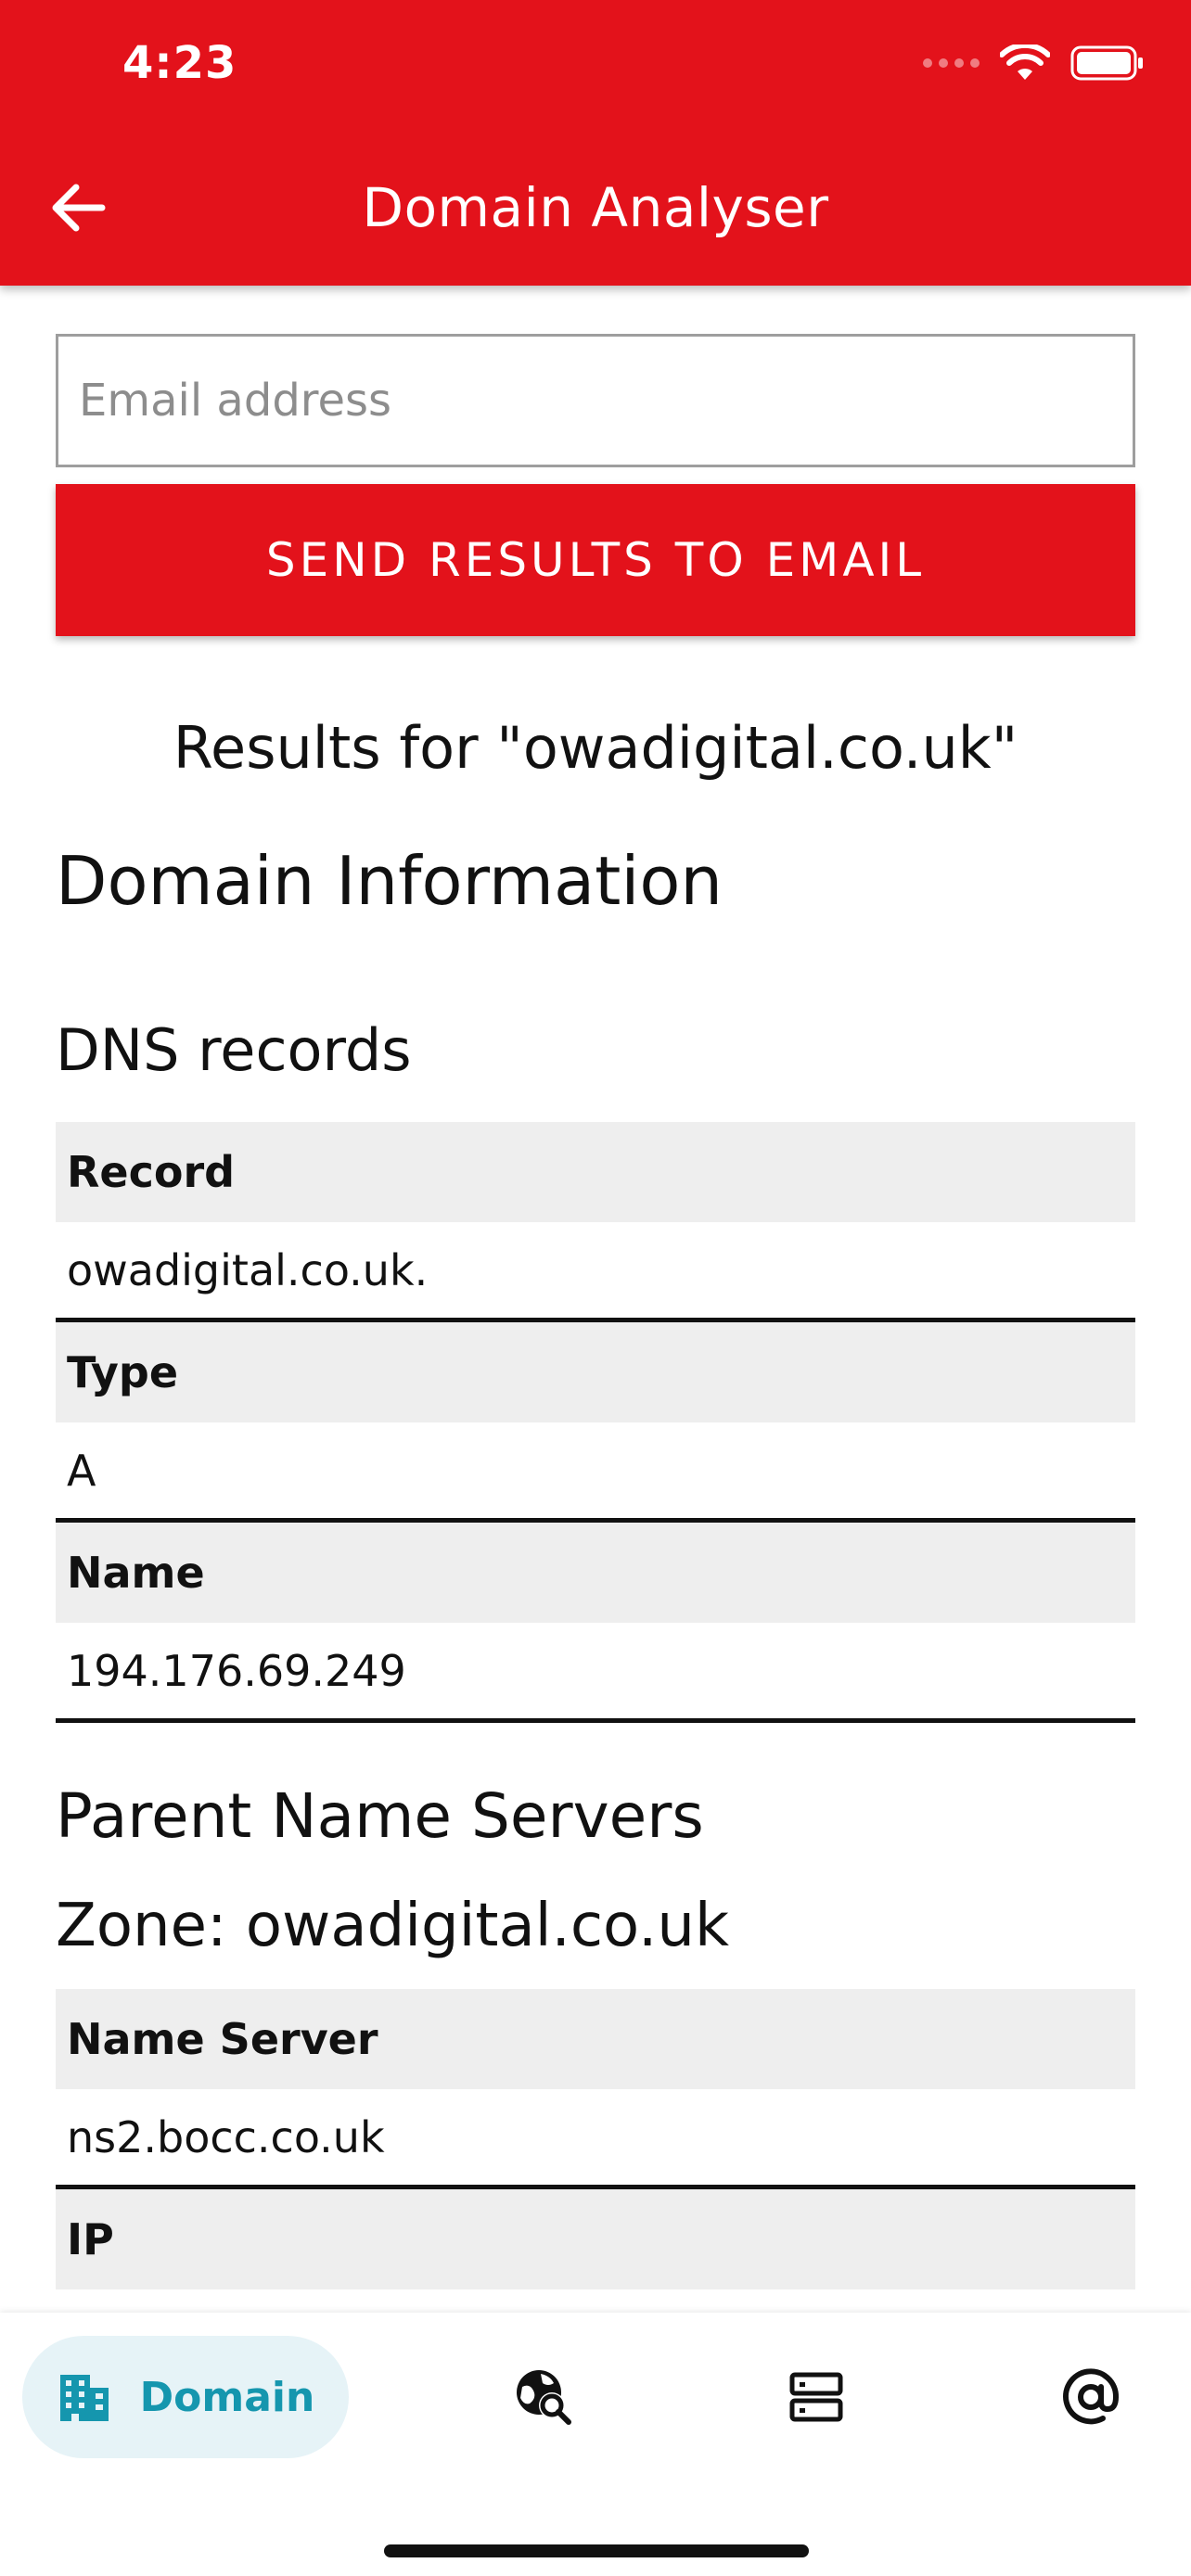 This screenshot has width=1191, height=2576. I want to click on nav-tab-domain: Domain, so click(185, 2397).